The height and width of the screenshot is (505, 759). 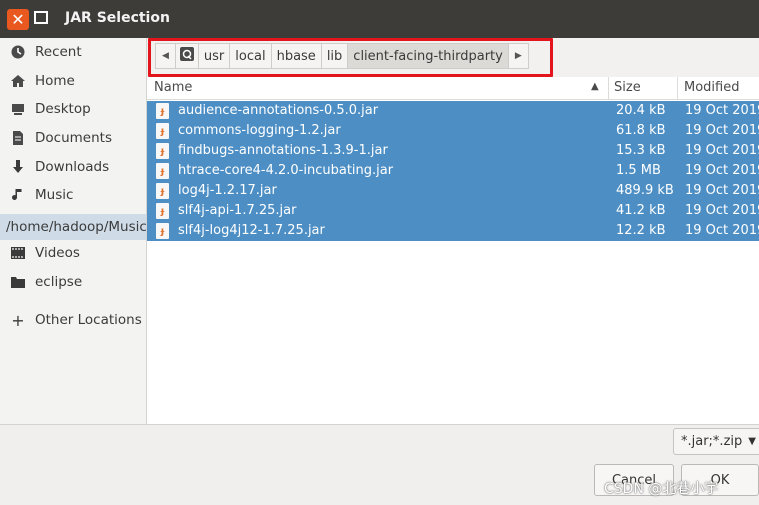 I want to click on sidebar-item-music: Music, so click(x=73, y=195).